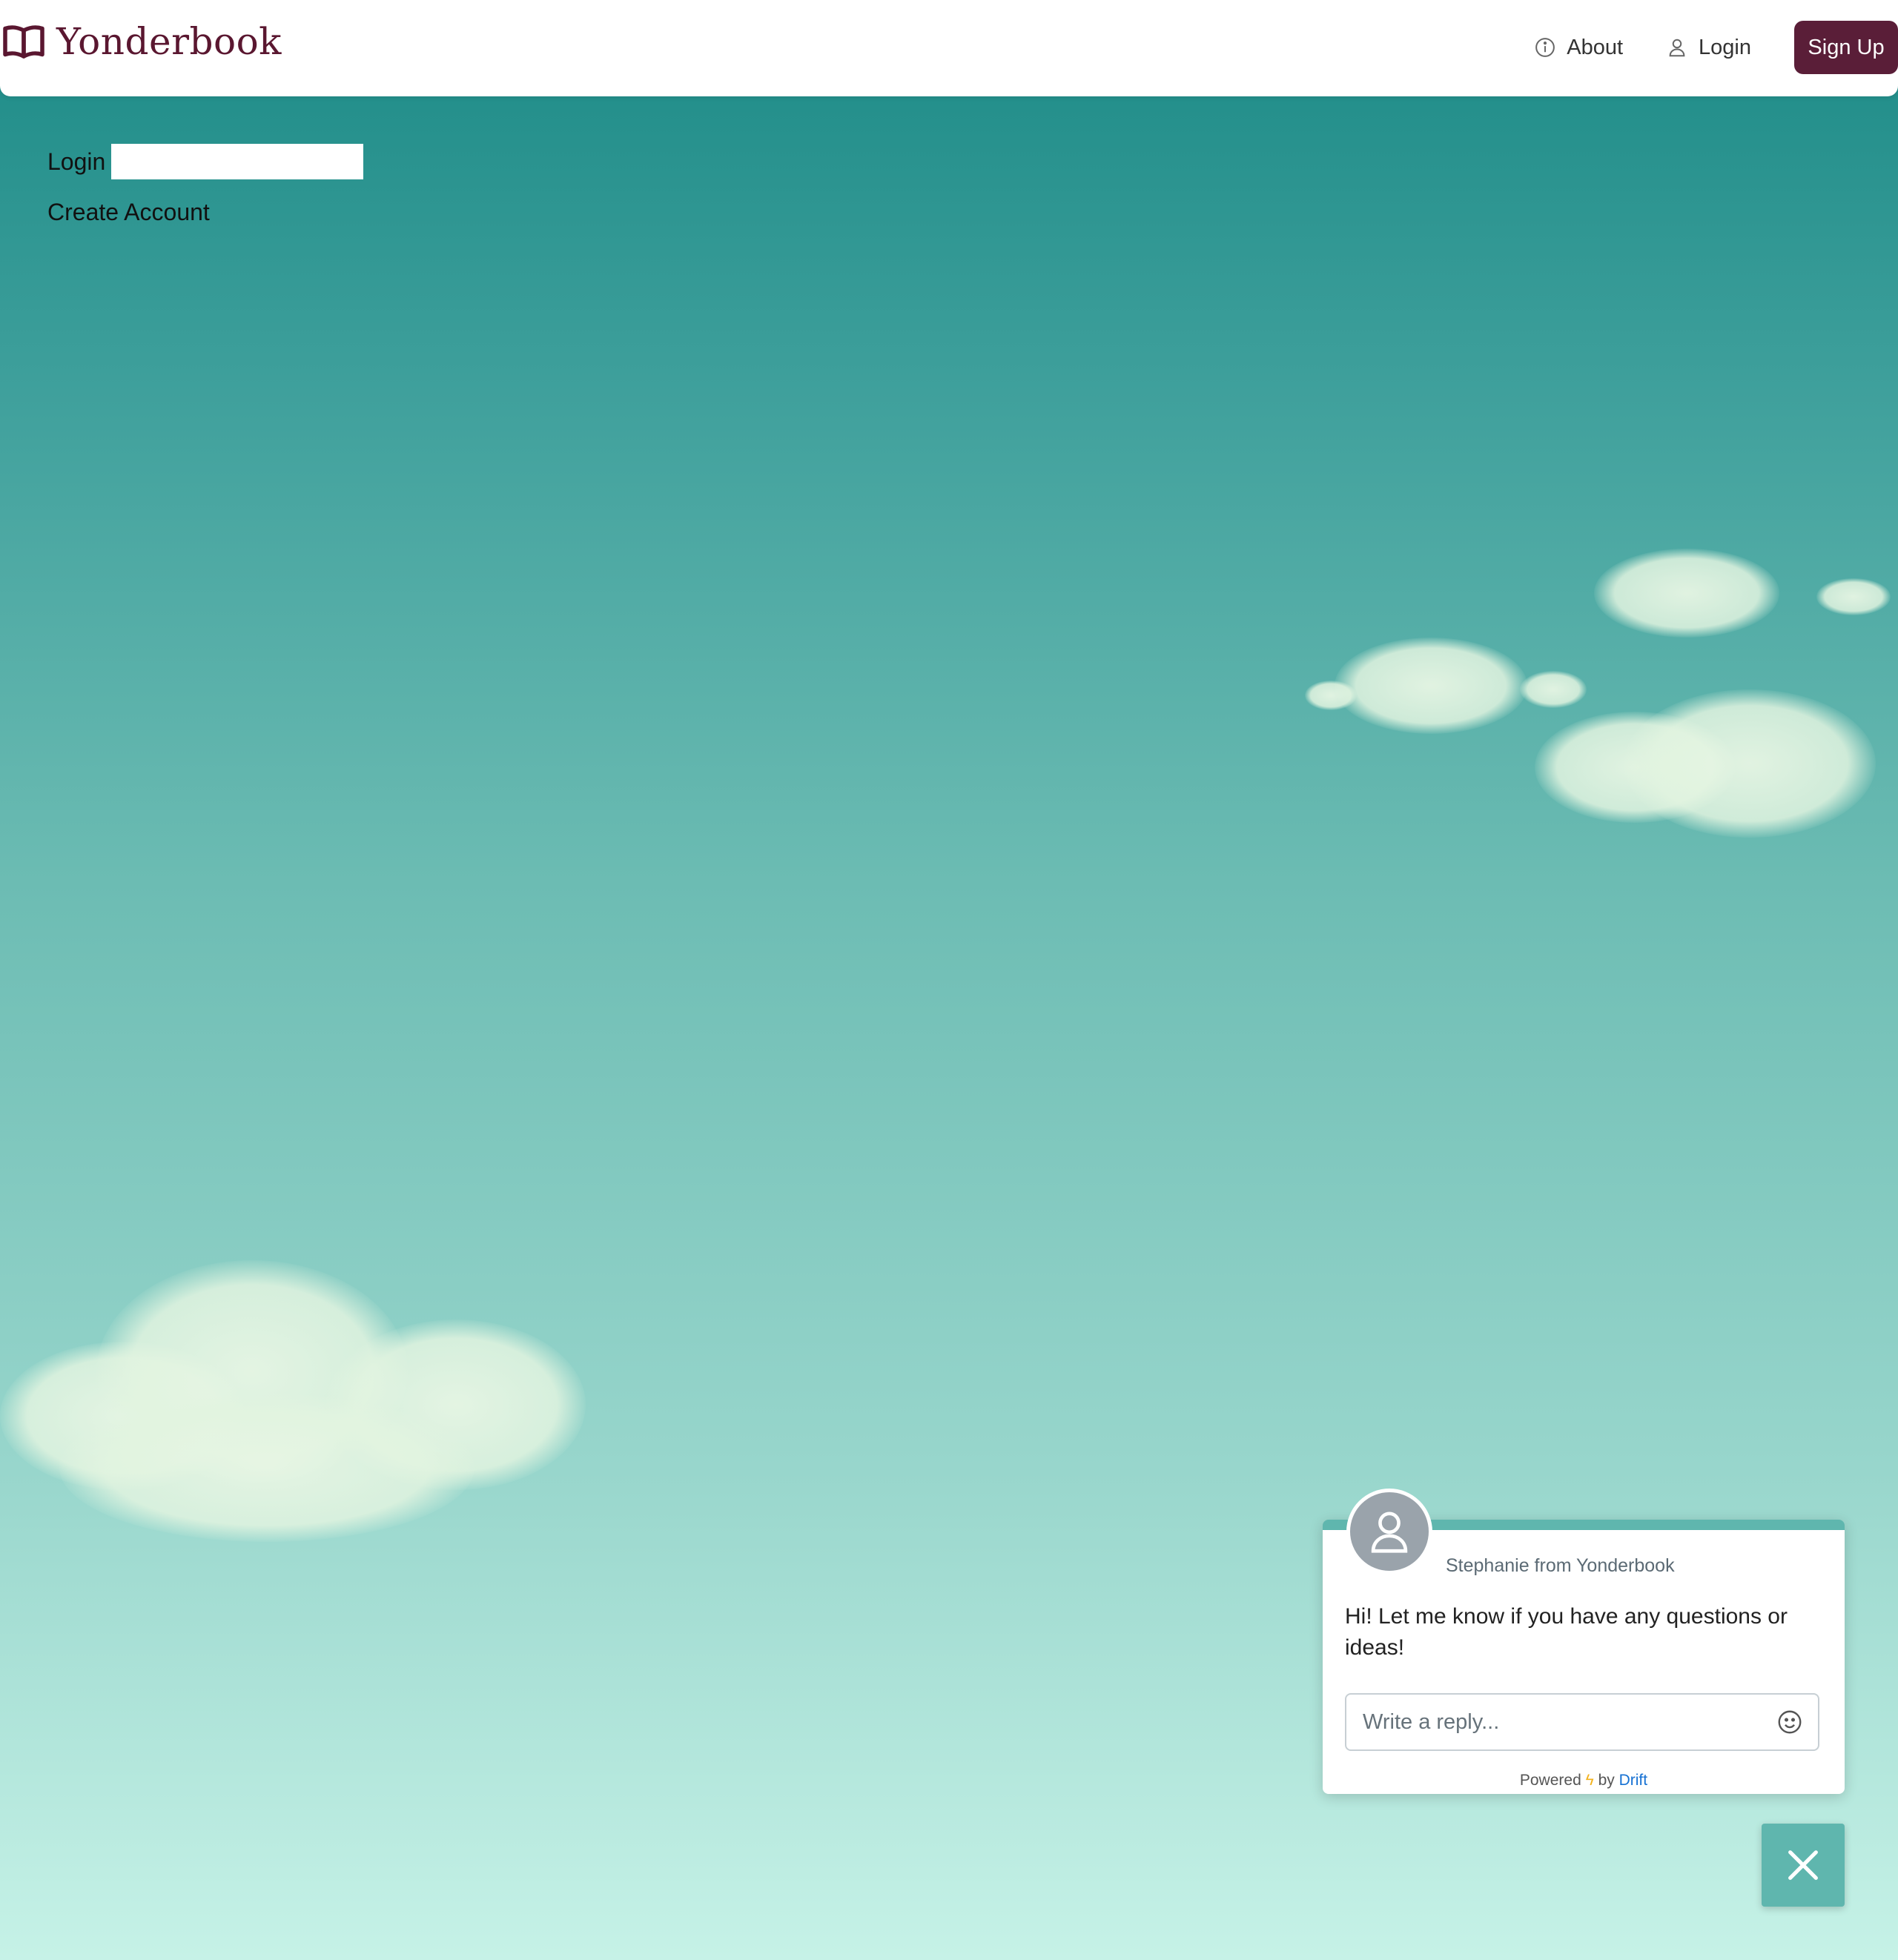 This screenshot has height=1960, width=1898. Describe the element at coordinates (1634, 1780) in the screenshot. I see `drift-link: Drift` at that location.